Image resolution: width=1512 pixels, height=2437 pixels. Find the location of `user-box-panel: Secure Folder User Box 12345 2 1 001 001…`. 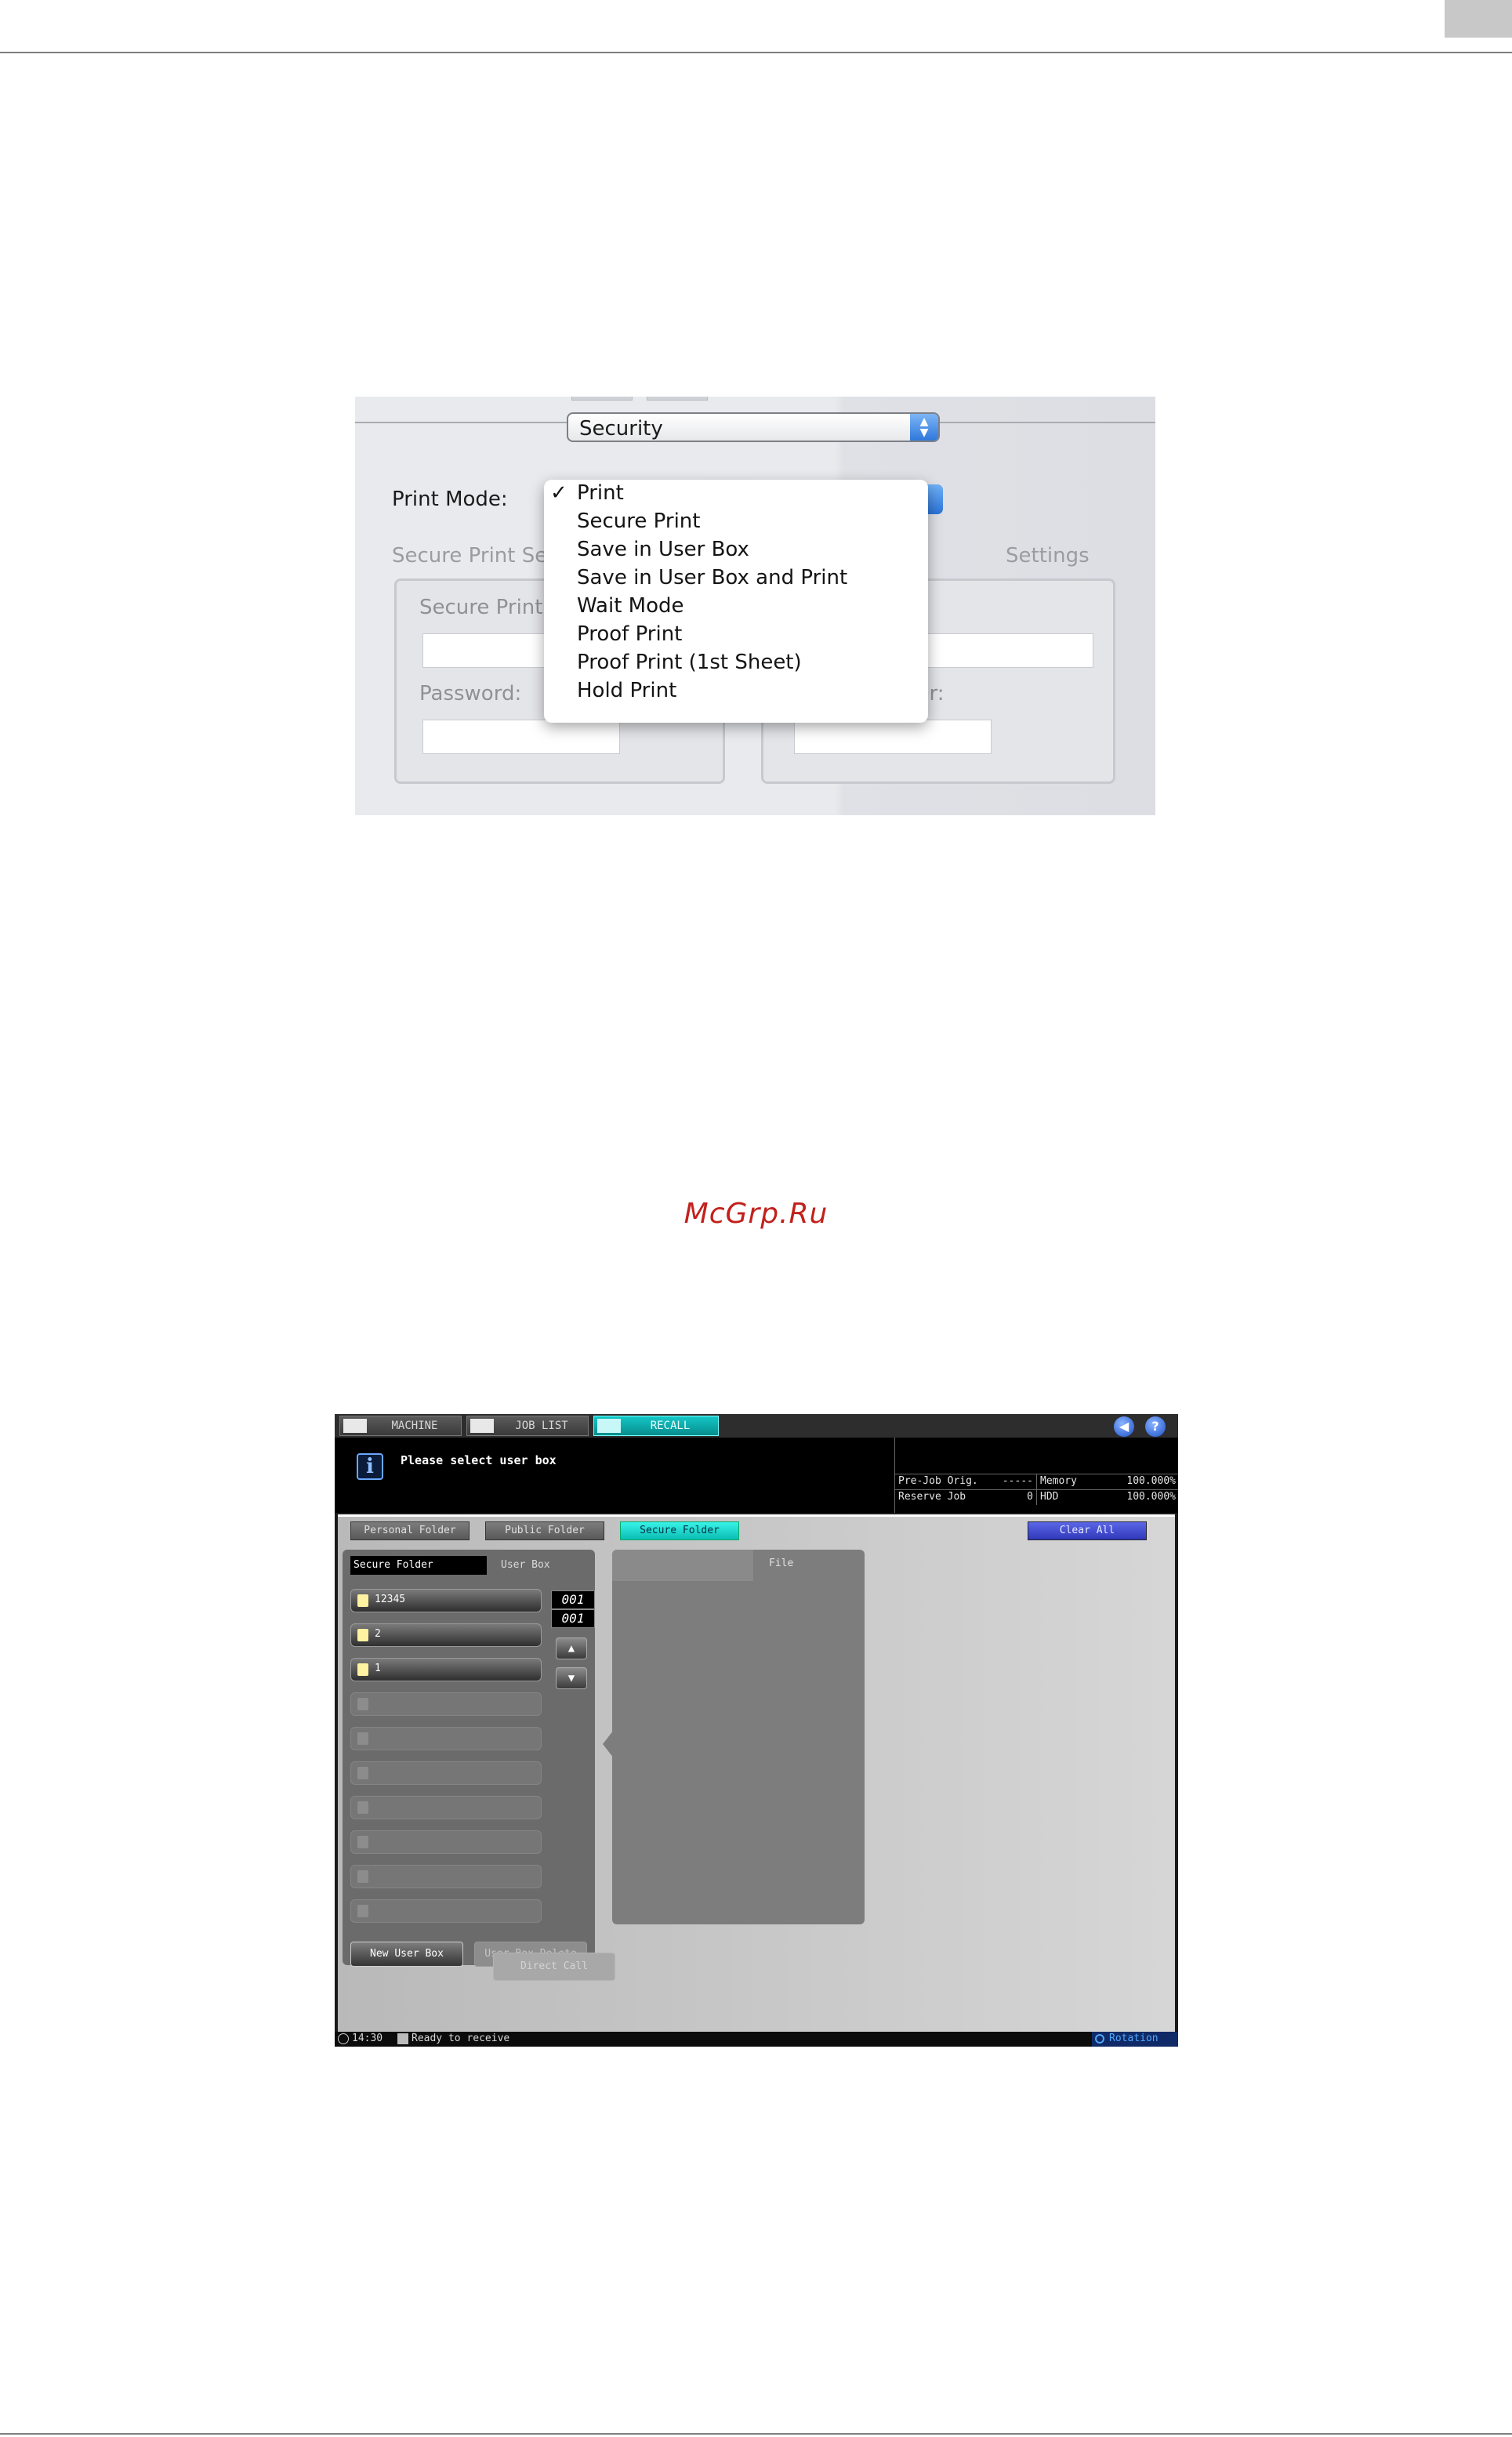

user-box-panel: Secure Folder User Box 12345 2 1 001 001… is located at coordinates (469, 1759).